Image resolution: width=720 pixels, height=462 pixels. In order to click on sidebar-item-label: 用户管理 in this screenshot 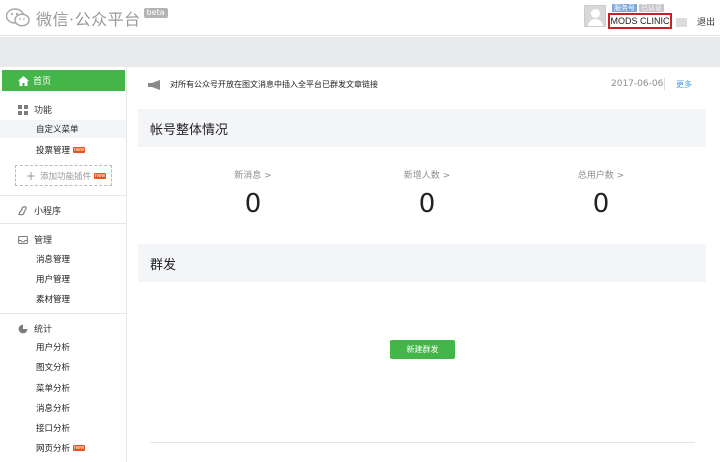, I will do `click(53, 280)`.